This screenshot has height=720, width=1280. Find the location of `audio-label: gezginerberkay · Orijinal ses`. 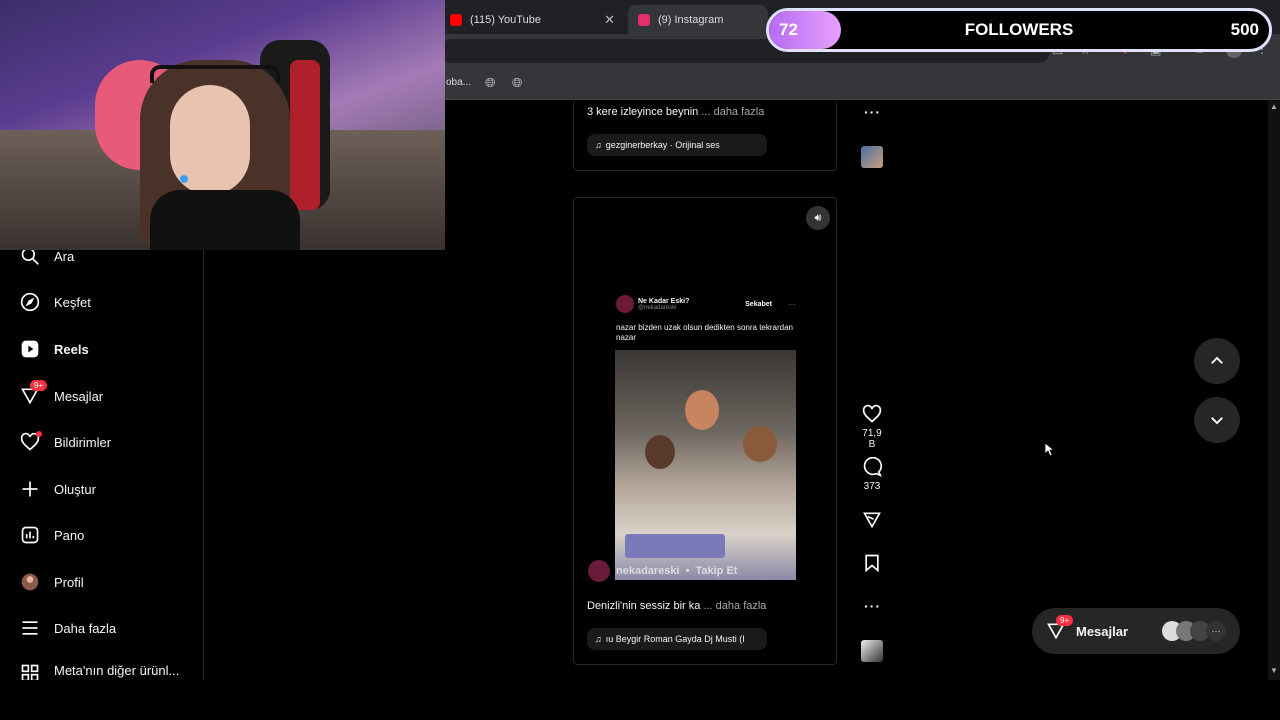

audio-label: gezginerberkay · Orijinal ses is located at coordinates (662, 145).